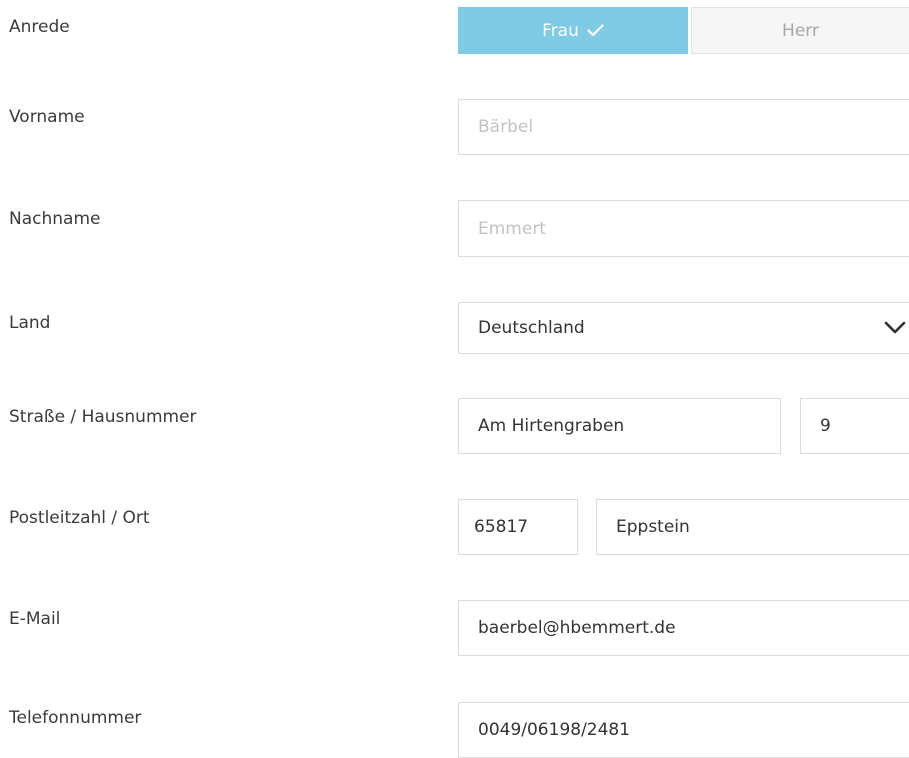  Describe the element at coordinates (35, 619) in the screenshot. I see `email-label: E-Mail` at that location.